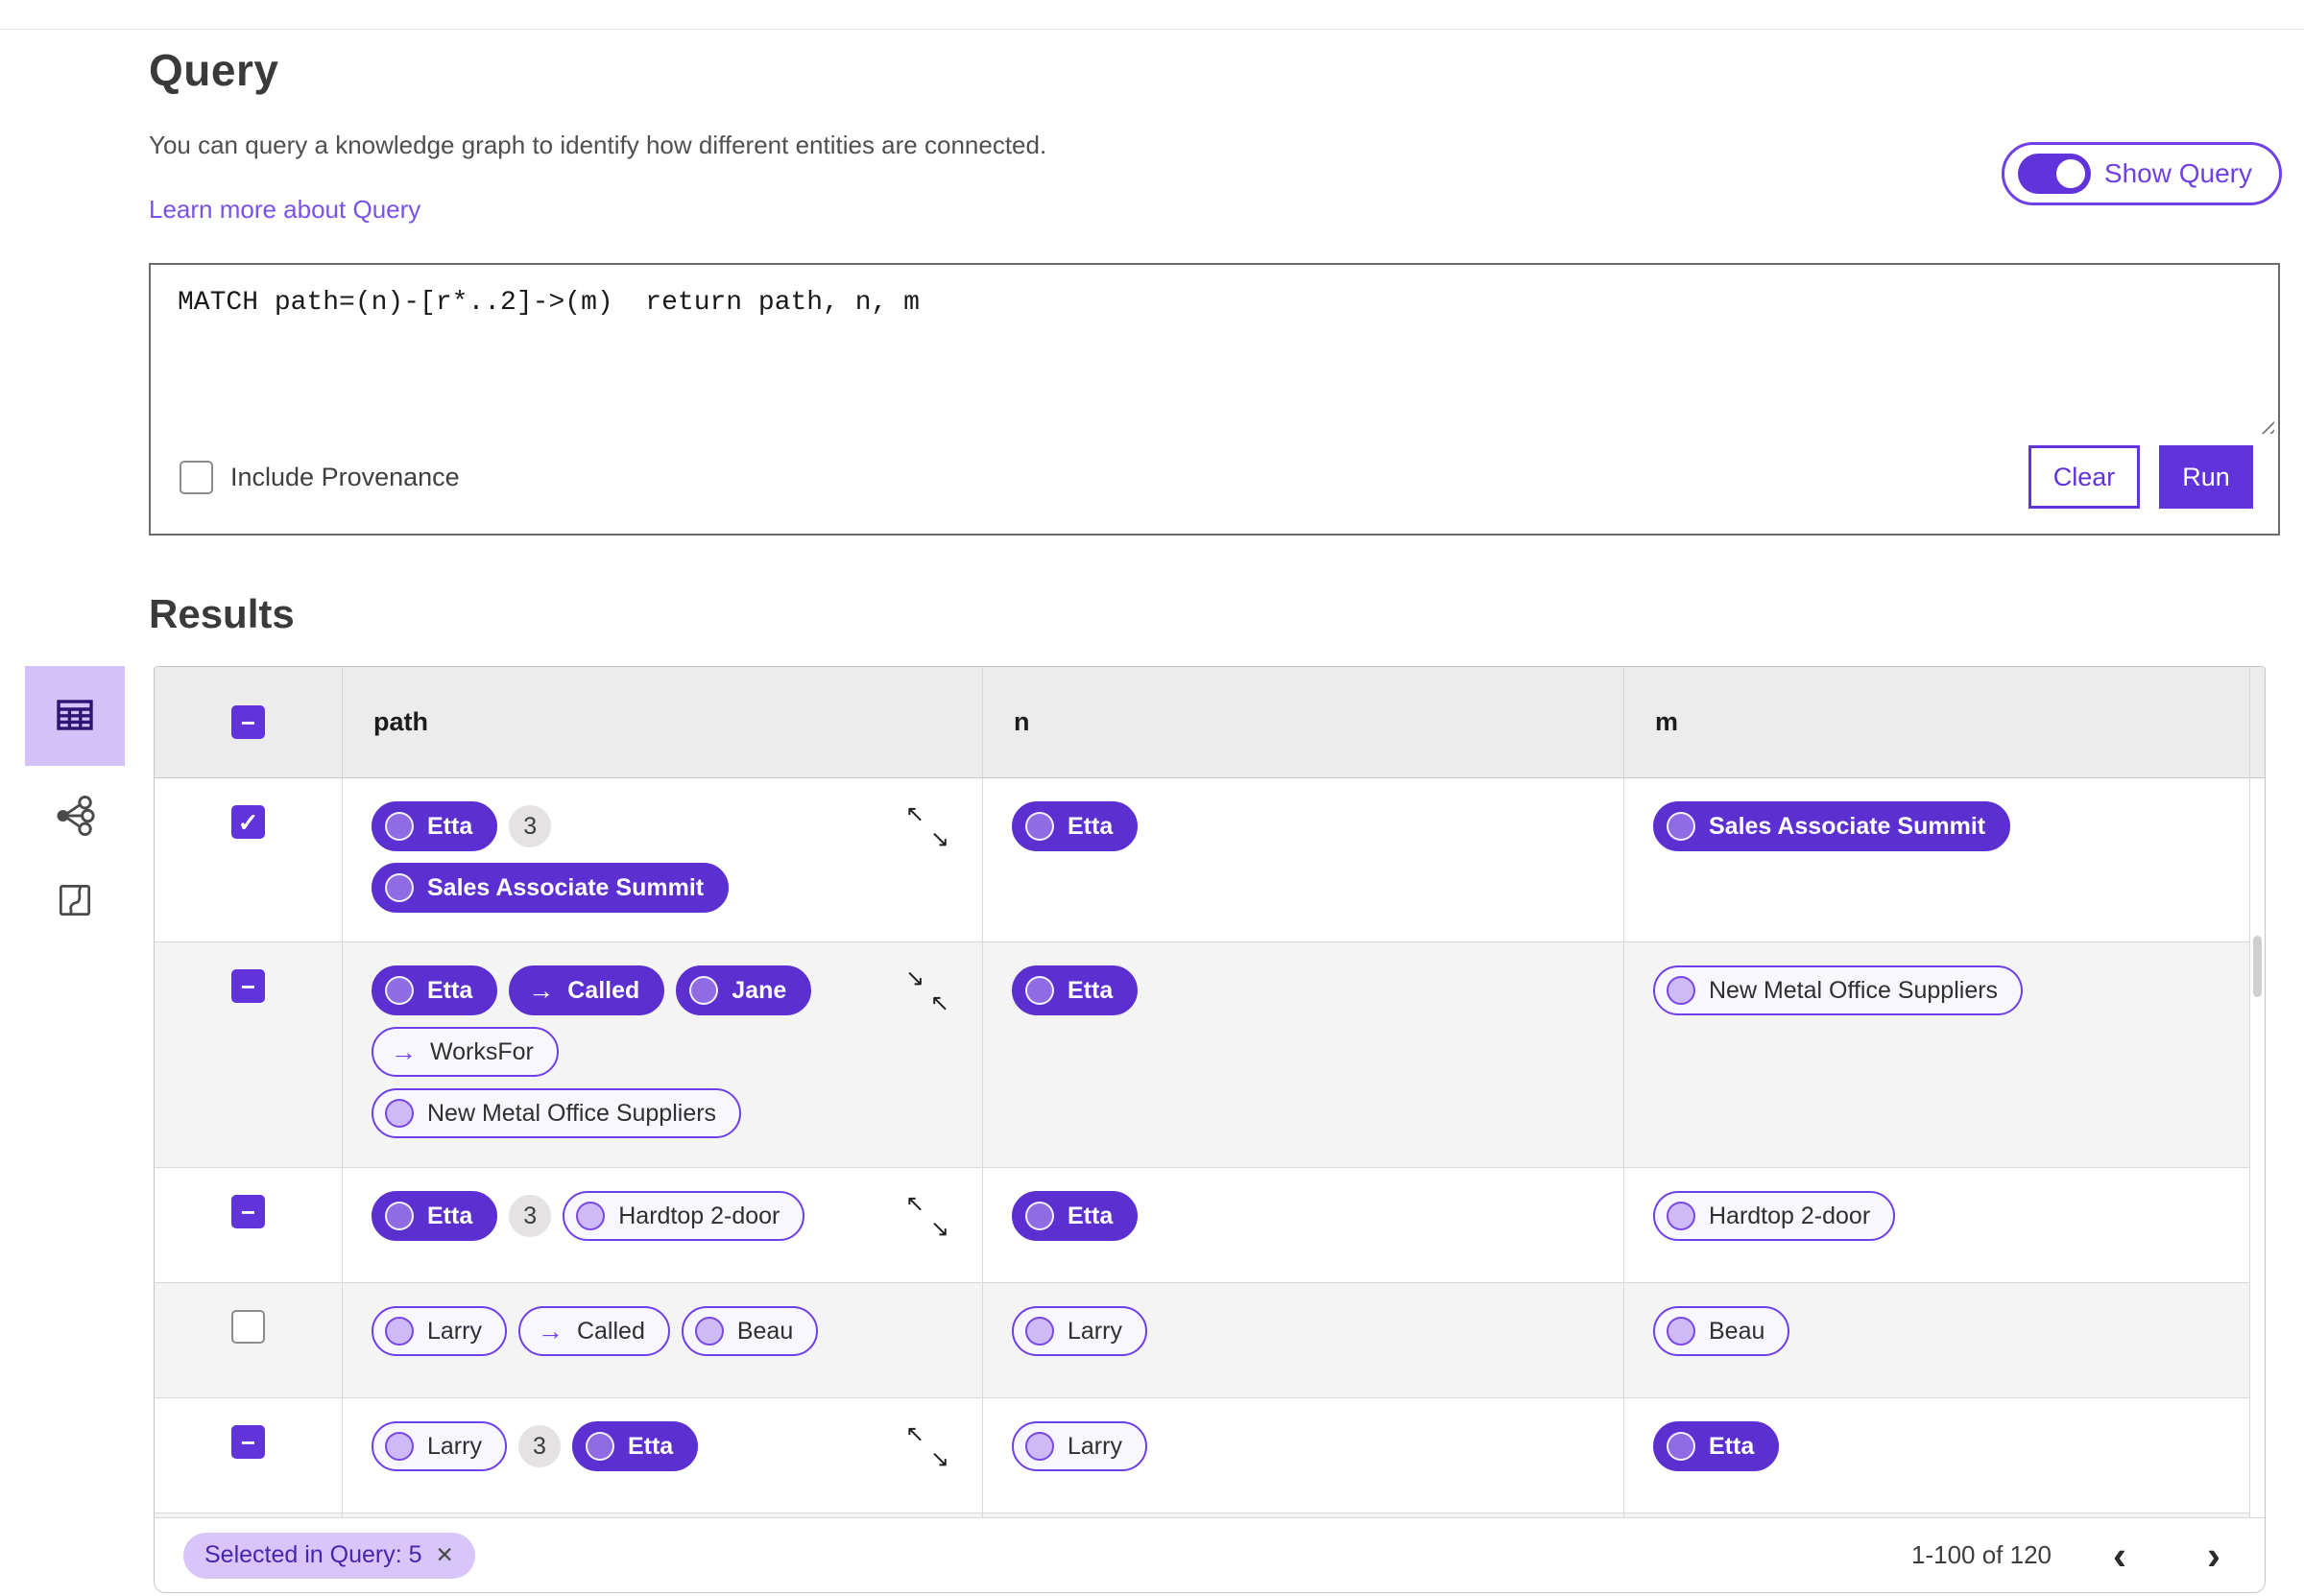 Image resolution: width=2304 pixels, height=1596 pixels. I want to click on learn-more-link: Learn more about Query, so click(284, 210).